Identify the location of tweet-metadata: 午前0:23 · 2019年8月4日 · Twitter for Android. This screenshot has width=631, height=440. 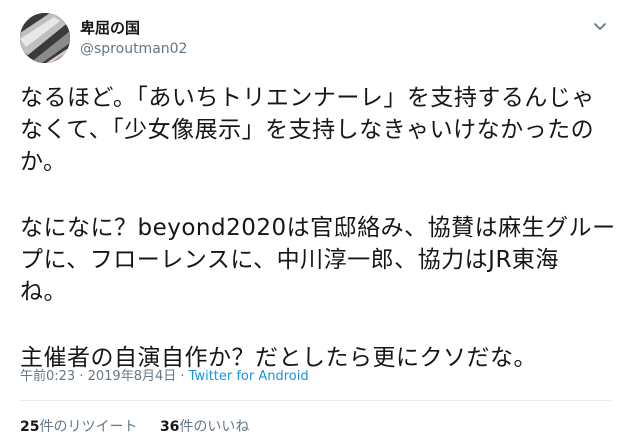
(164, 377).